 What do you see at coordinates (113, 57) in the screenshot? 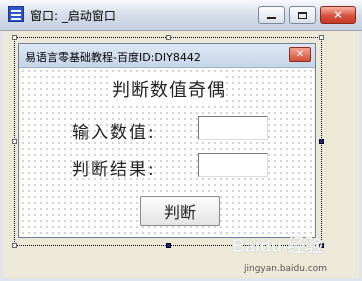
I see `form-window-title: 易语言零基础教程-百度ID:DIY8442` at bounding box center [113, 57].